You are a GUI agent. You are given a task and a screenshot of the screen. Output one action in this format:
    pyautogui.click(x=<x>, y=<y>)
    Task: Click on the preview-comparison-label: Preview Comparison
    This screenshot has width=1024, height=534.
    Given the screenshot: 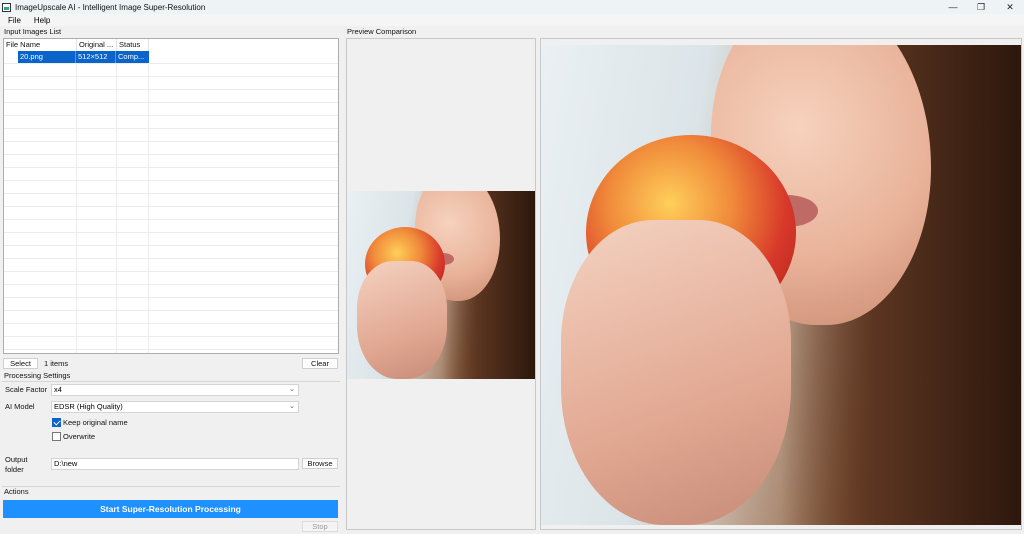 What is the action you would take?
    pyautogui.click(x=381, y=31)
    